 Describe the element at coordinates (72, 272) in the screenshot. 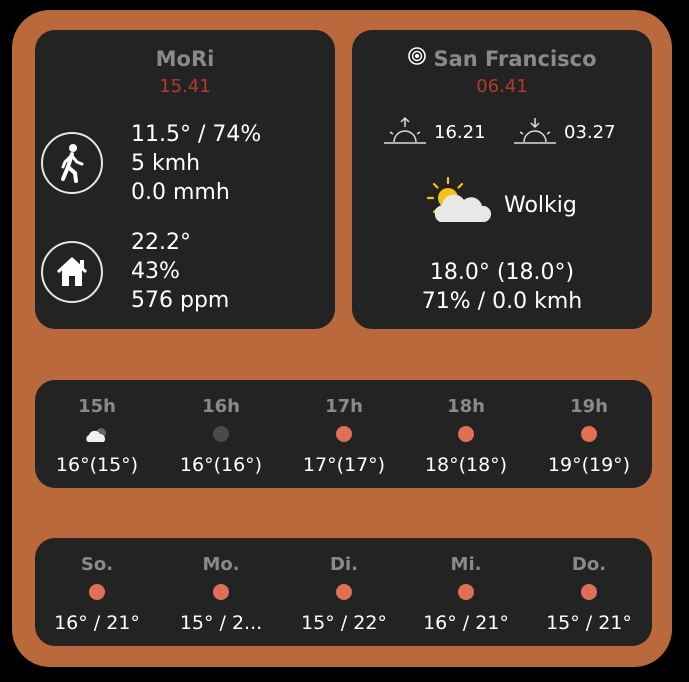

I see `house-icon` at that location.